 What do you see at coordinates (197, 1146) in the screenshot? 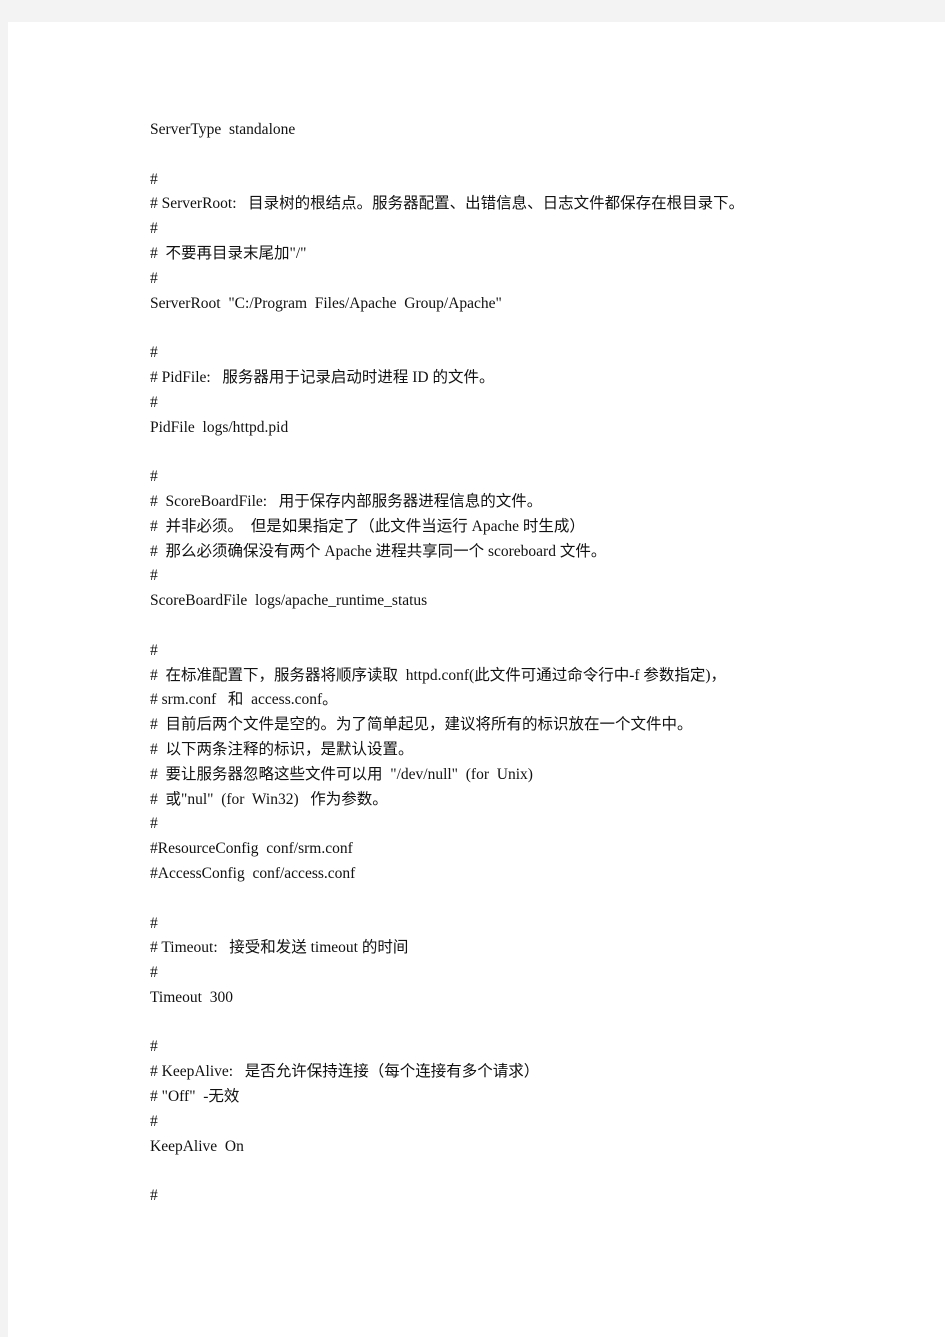
I see `text-line: KeepAlive On` at bounding box center [197, 1146].